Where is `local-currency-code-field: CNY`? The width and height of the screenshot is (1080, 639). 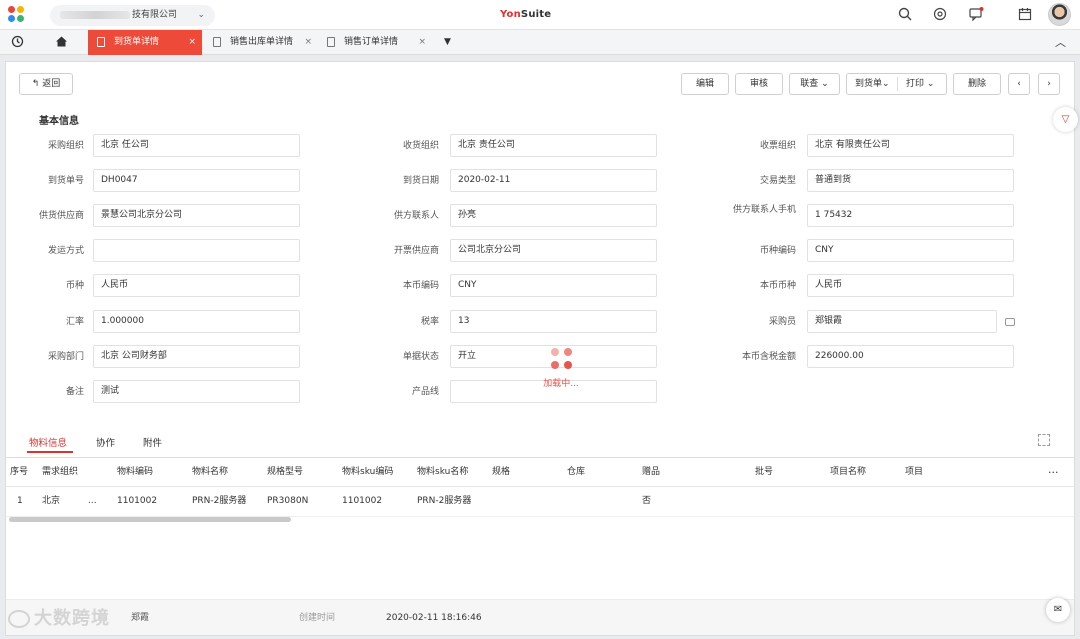
local-currency-code-field: CNY is located at coordinates (553, 285).